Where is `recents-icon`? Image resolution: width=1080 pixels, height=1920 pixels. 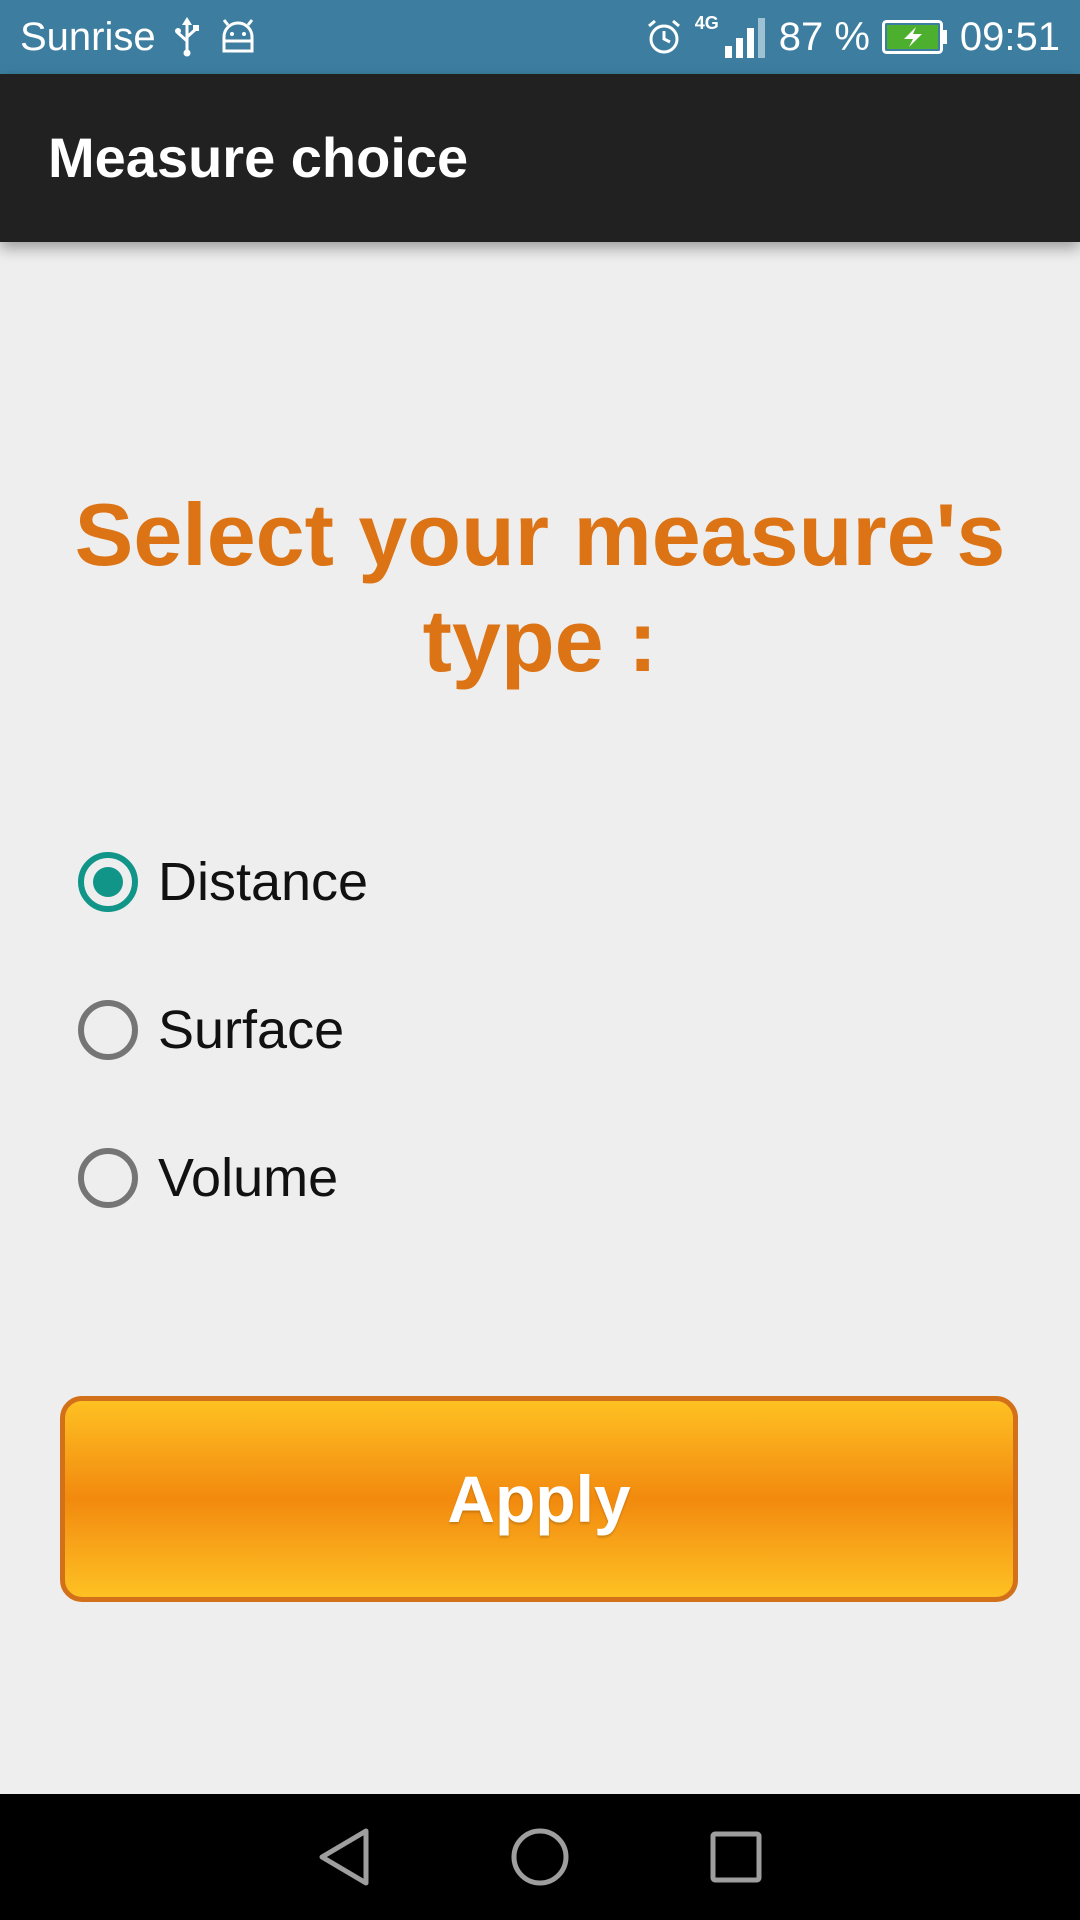
recents-icon is located at coordinates (736, 1857).